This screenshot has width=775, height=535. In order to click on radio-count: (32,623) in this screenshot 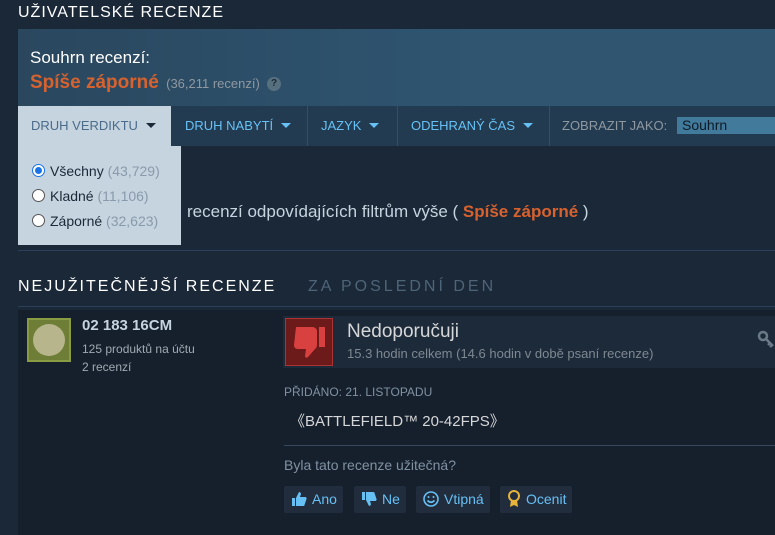, I will do `click(132, 221)`.